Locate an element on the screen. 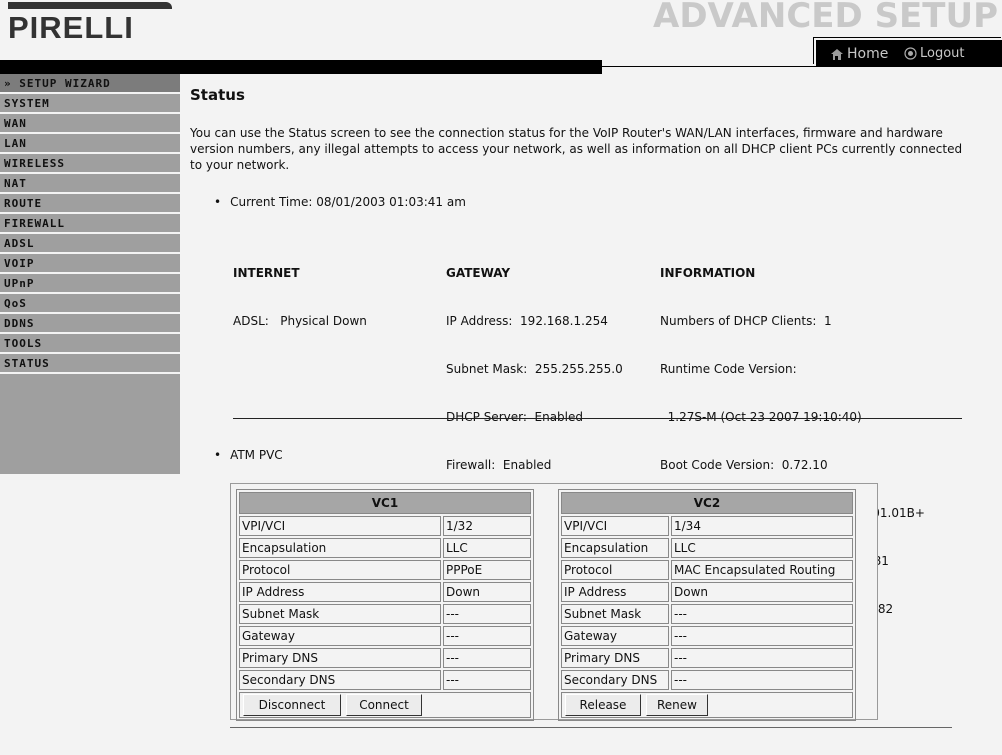  info-runtime-label: Runtime Code Version: is located at coordinates (728, 369).